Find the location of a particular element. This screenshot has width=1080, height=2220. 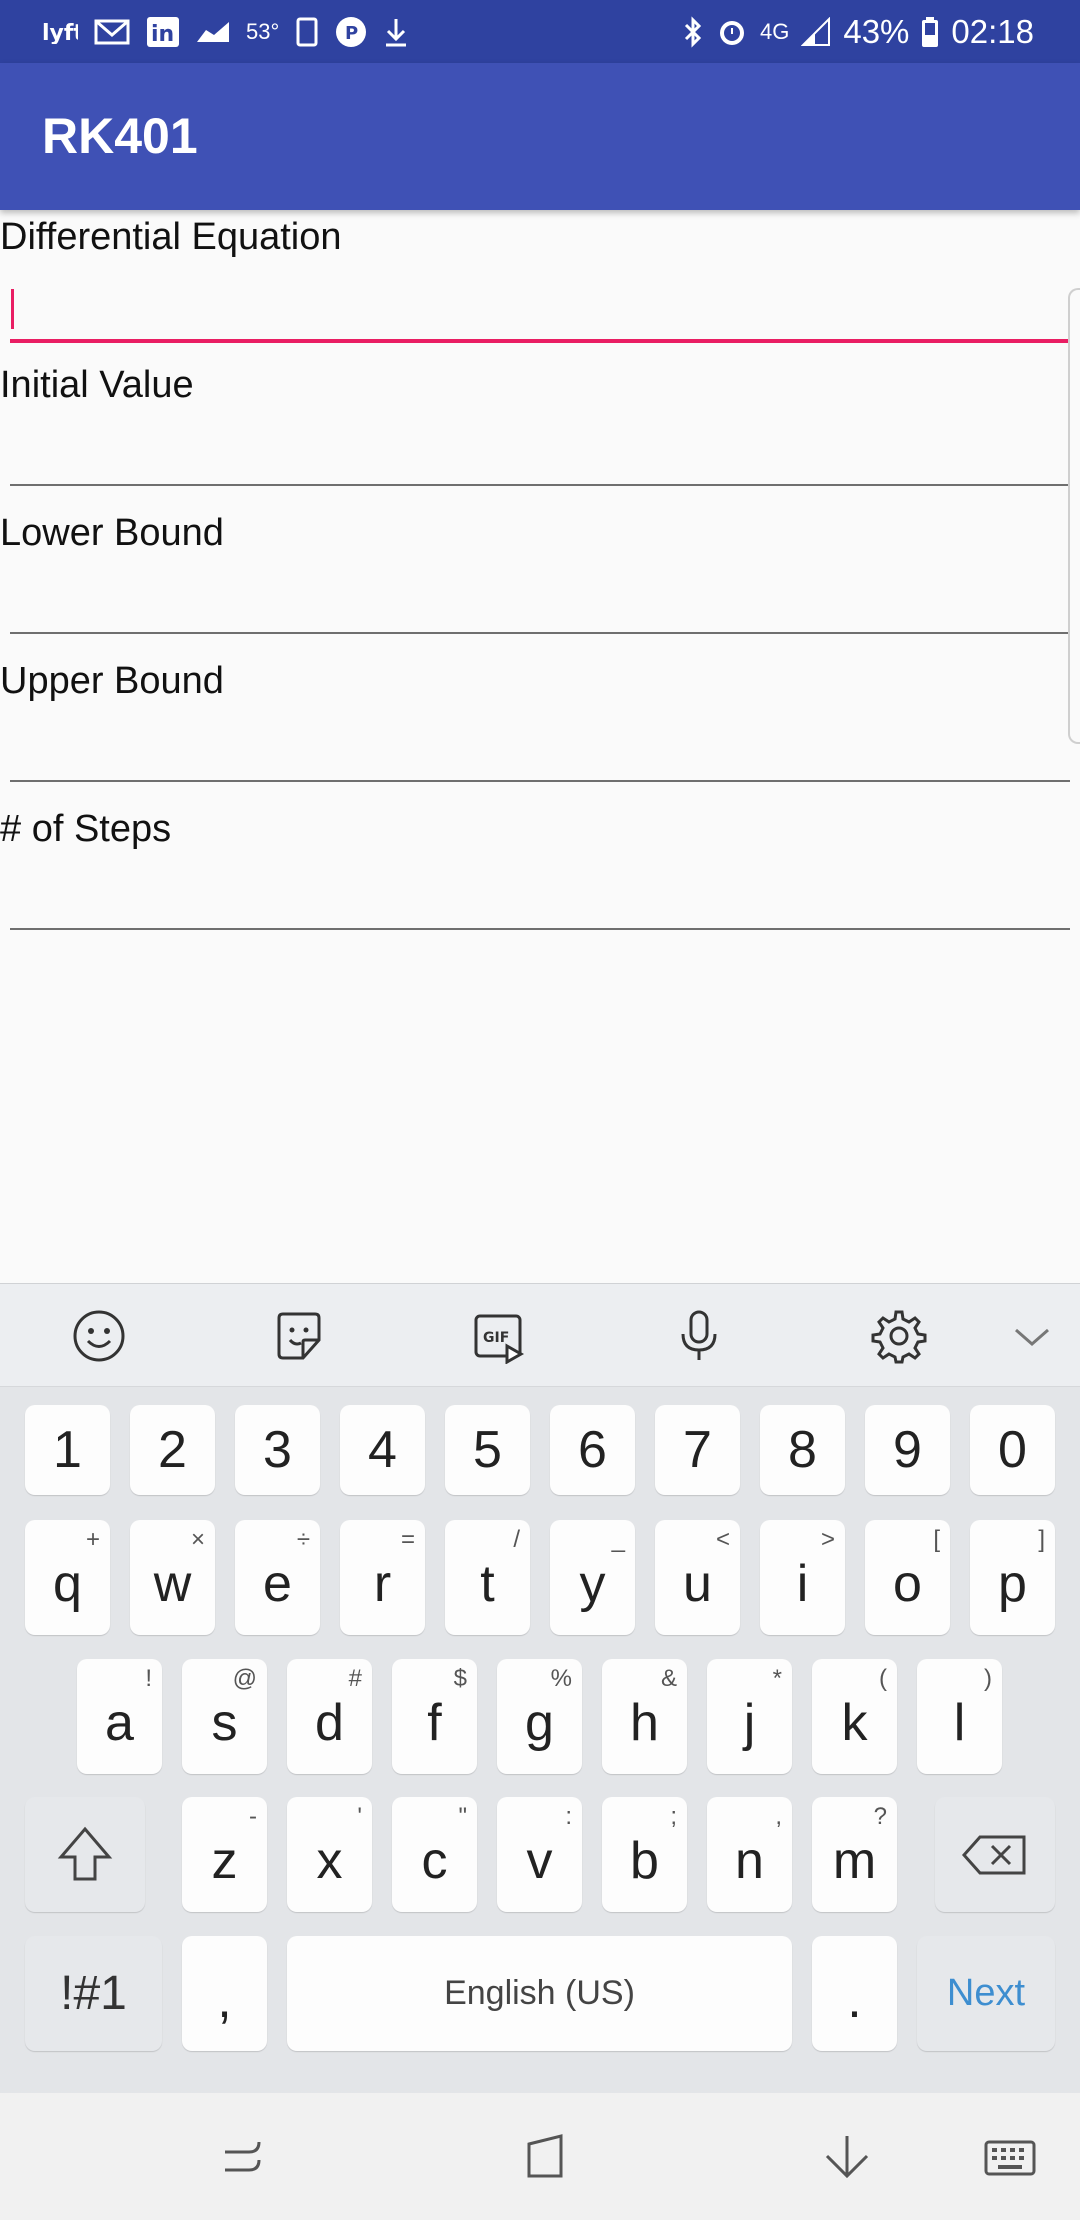

key-label: g is located at coordinates (539, 1722).